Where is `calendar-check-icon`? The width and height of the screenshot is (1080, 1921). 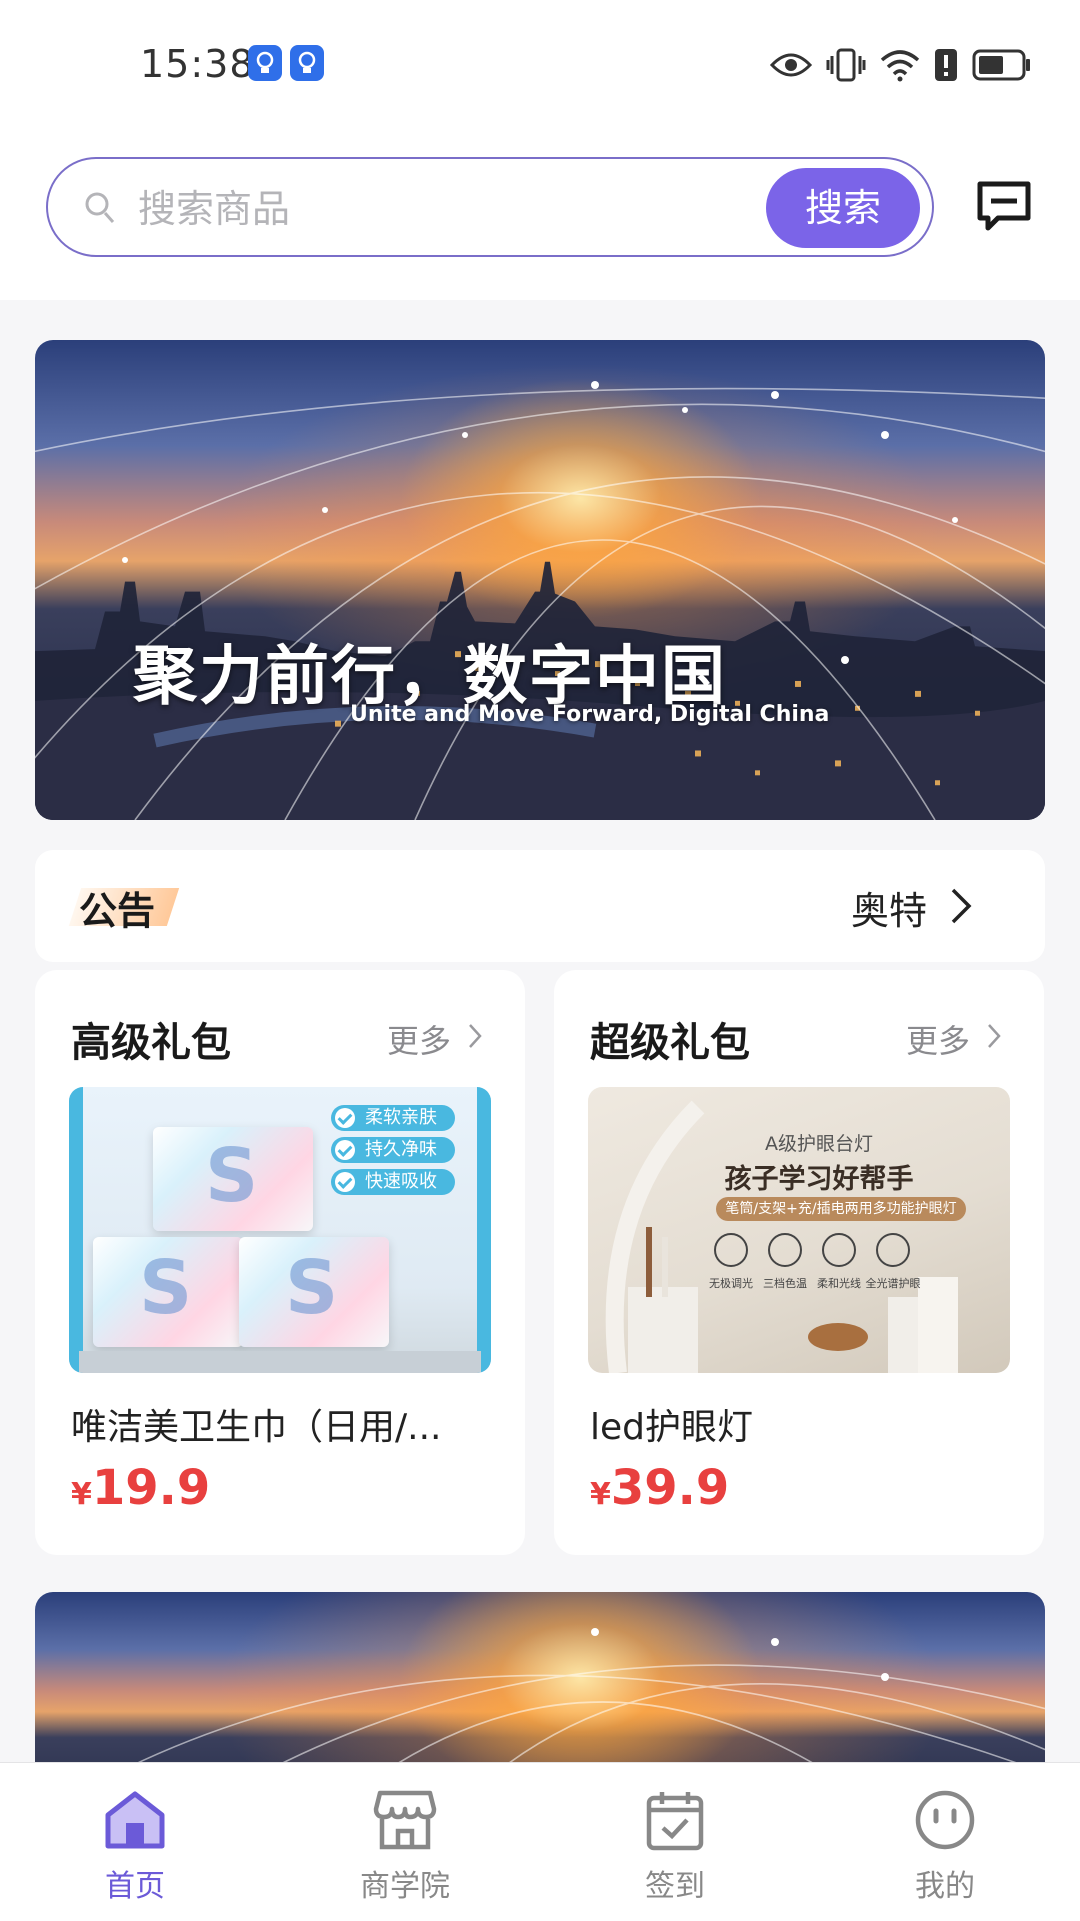 calendar-check-icon is located at coordinates (675, 1821).